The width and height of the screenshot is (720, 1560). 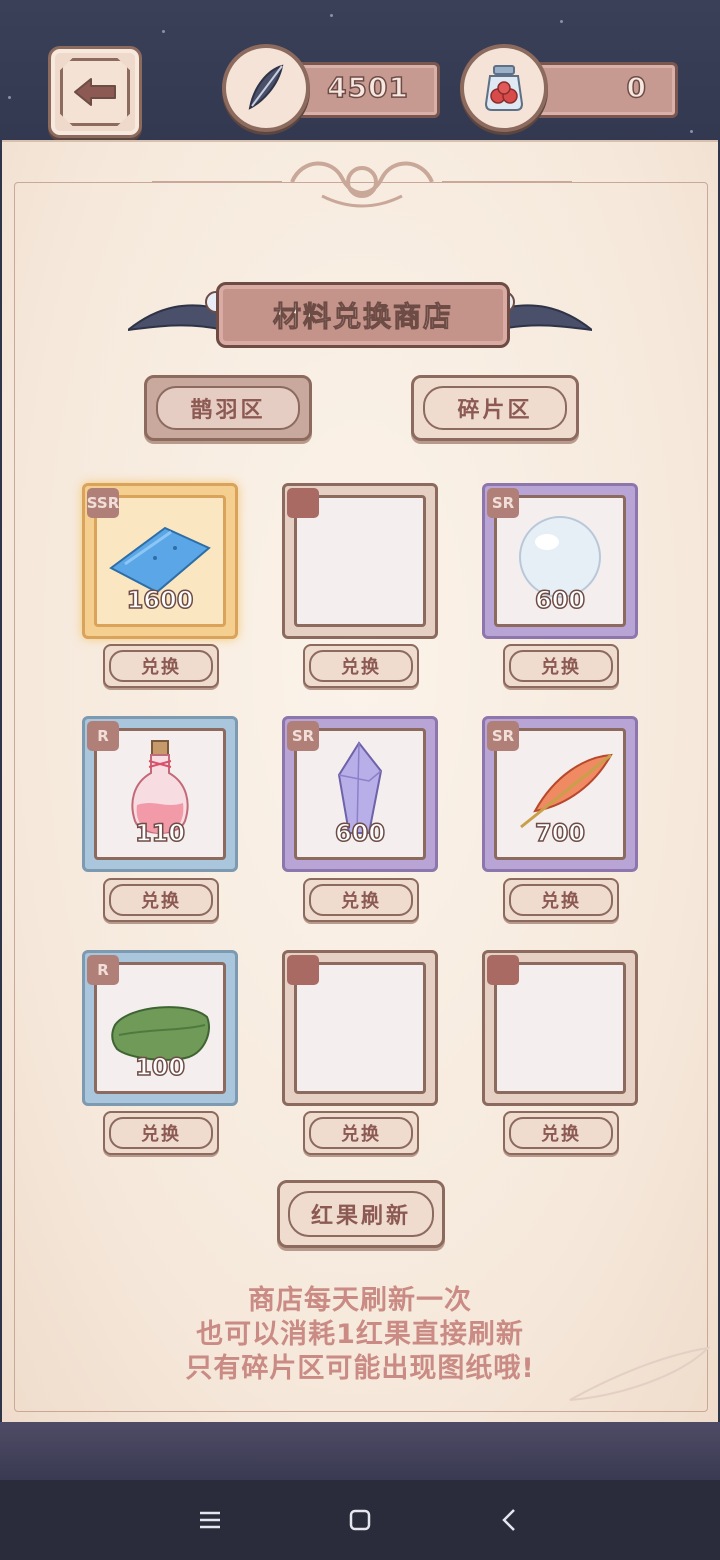 I want to click on shop-item-5: 600 SR, so click(x=360, y=794).